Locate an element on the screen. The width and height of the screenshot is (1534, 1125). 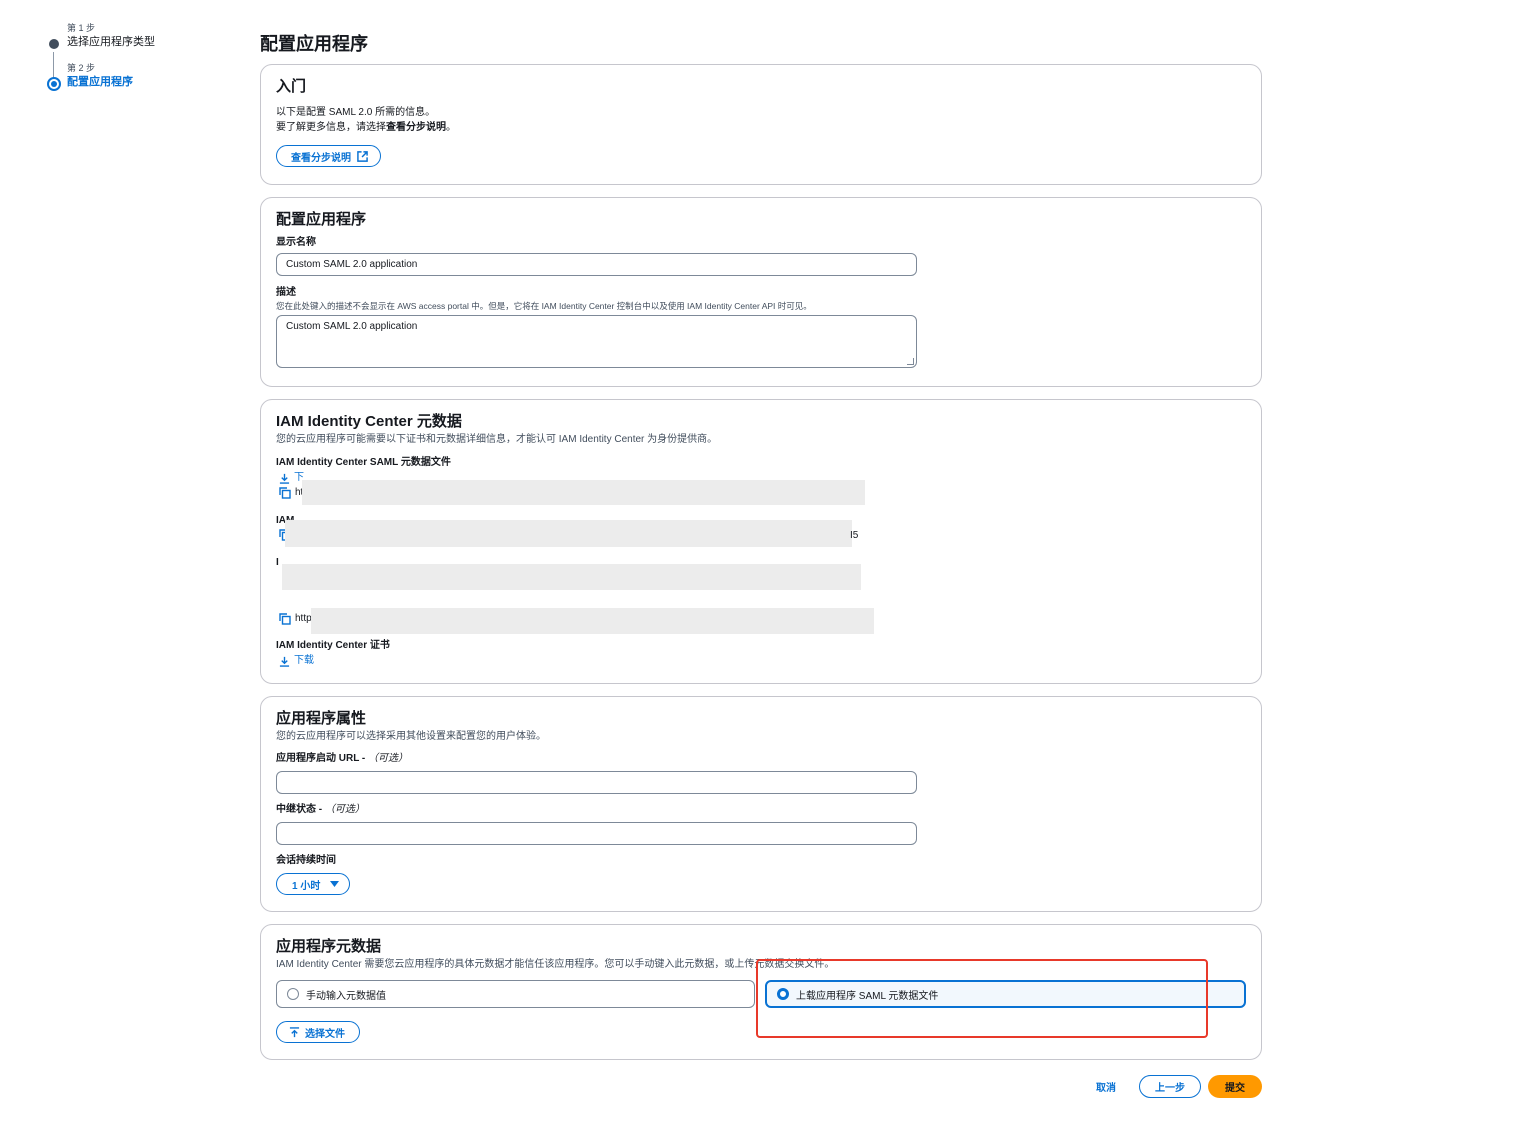
line2-prefix: 要了解更多信息，请选择 is located at coordinates (331, 127).